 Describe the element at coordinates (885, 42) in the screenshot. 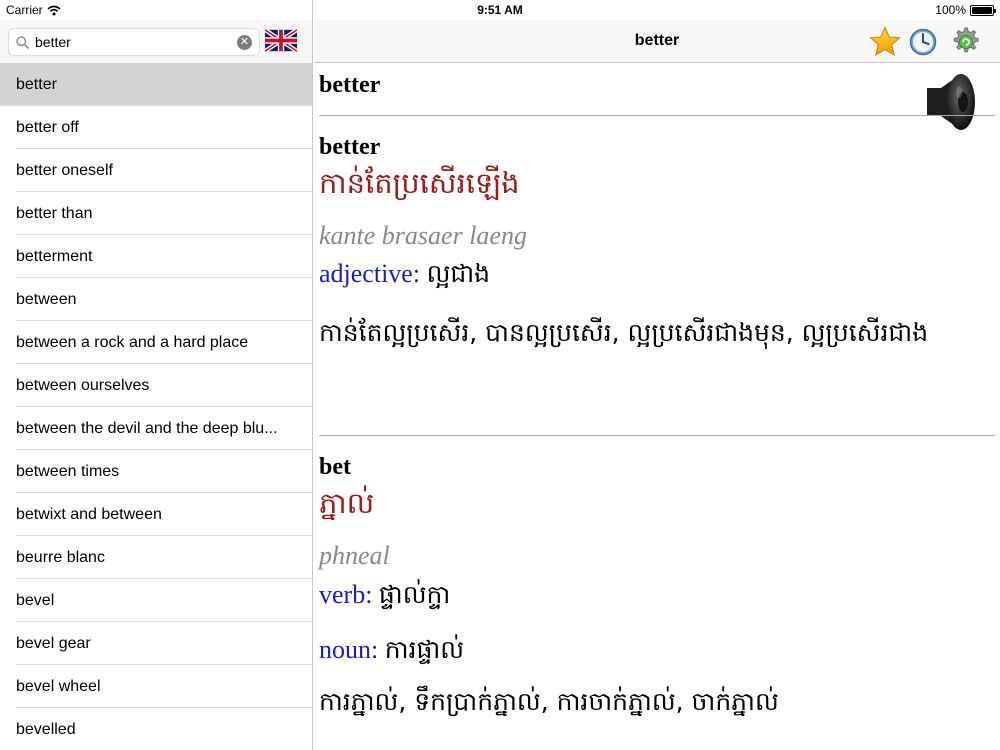

I see `star-icon` at that location.